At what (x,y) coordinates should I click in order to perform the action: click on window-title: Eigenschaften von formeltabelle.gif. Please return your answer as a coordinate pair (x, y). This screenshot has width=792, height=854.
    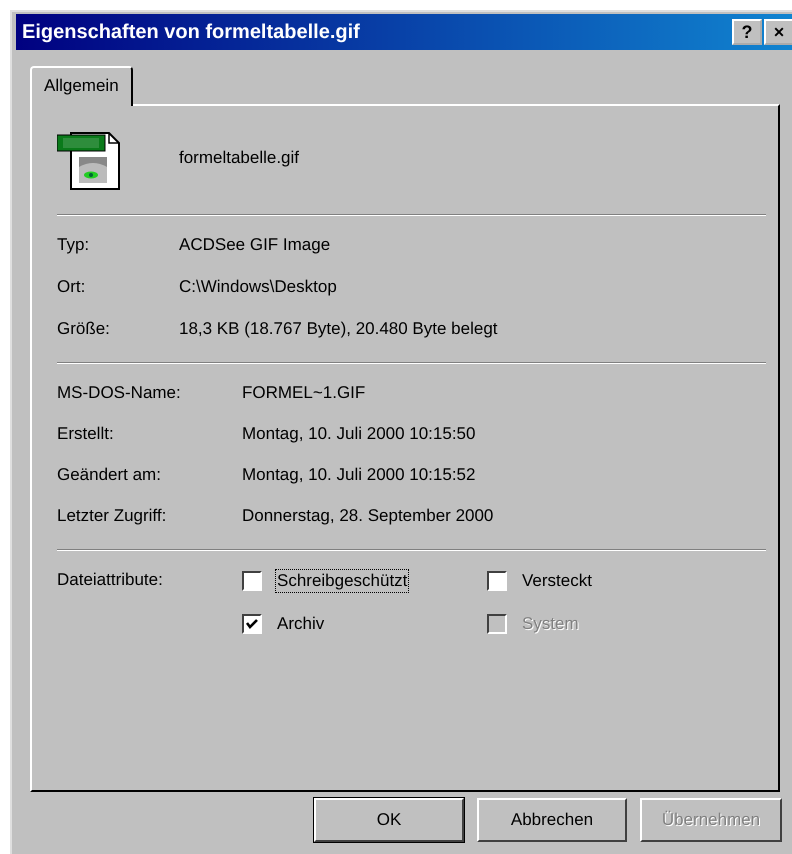
    Looking at the image, I should click on (191, 32).